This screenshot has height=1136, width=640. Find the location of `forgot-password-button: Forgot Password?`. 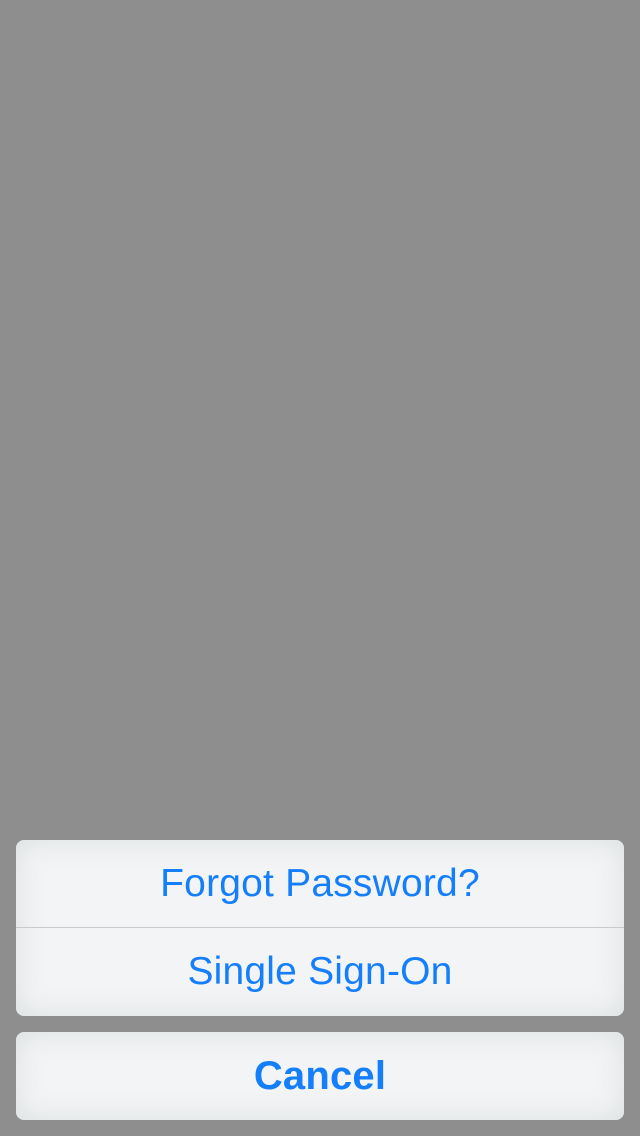

forgot-password-button: Forgot Password? is located at coordinates (320, 884).